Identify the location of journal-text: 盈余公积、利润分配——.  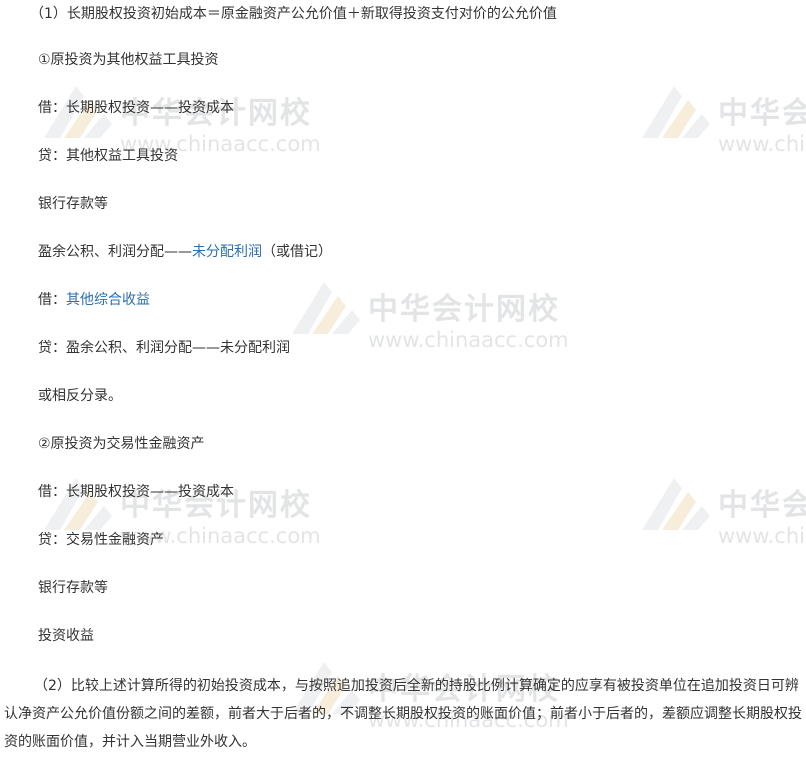
(115, 252).